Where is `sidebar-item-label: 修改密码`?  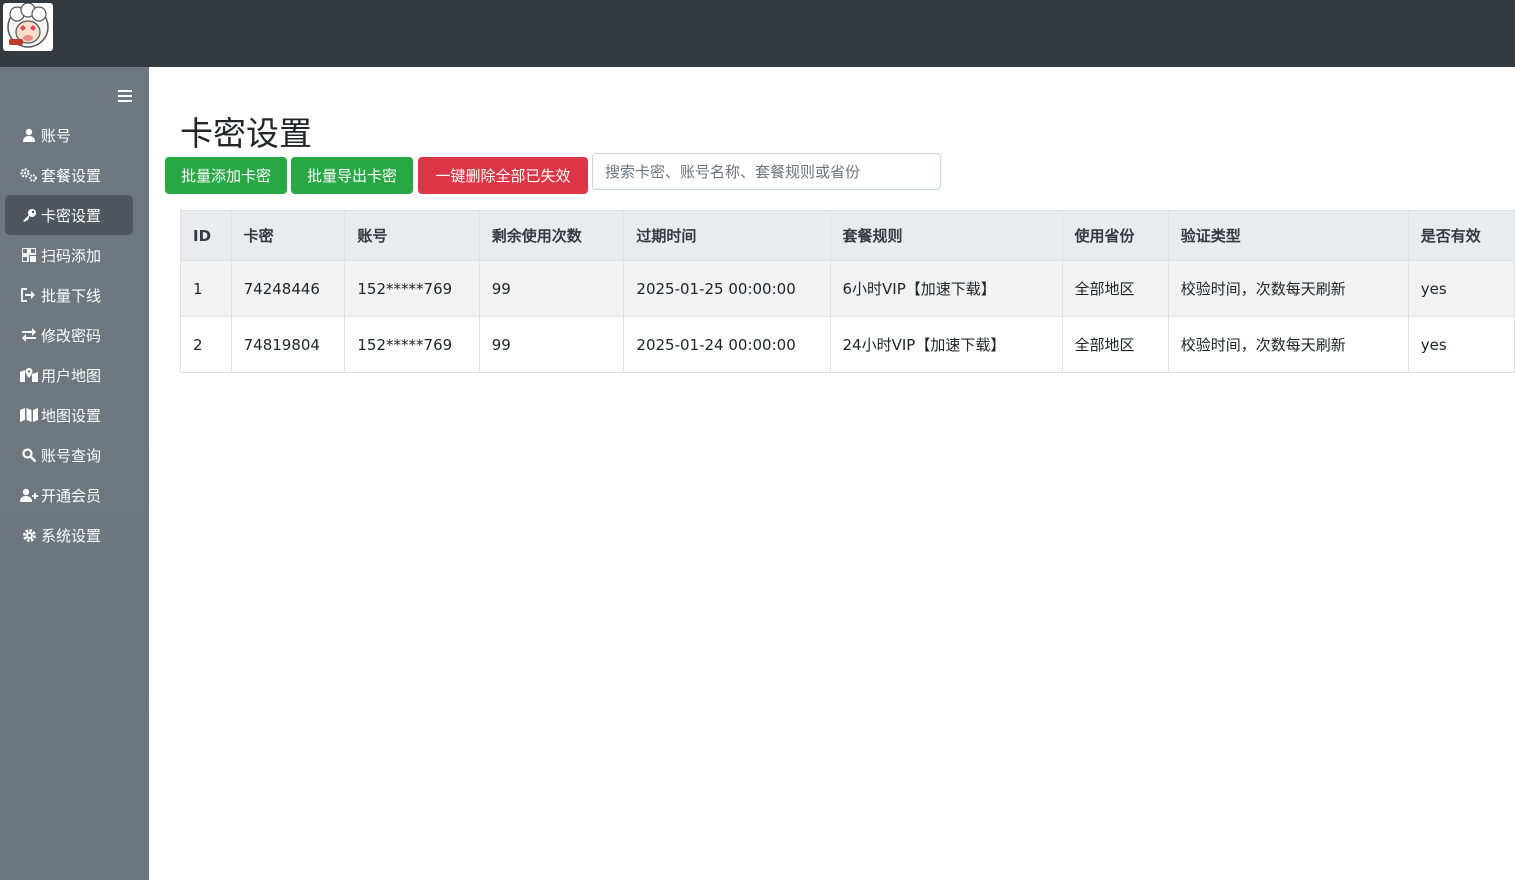 sidebar-item-label: 修改密码 is located at coordinates (71, 335).